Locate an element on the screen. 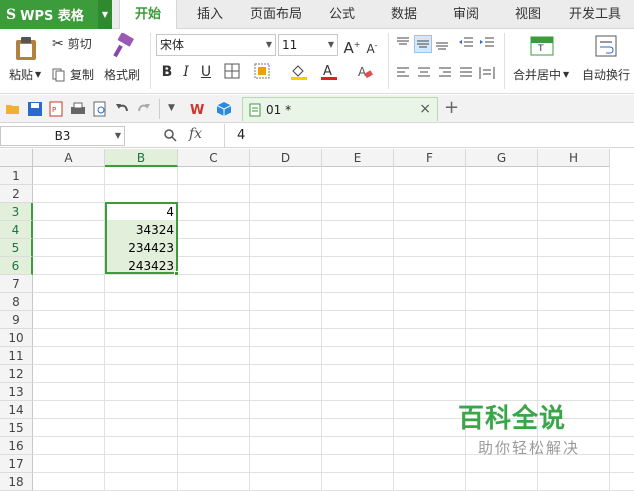 This screenshot has height=491, width=634. tab-review: 审阅 is located at coordinates (466, 14).